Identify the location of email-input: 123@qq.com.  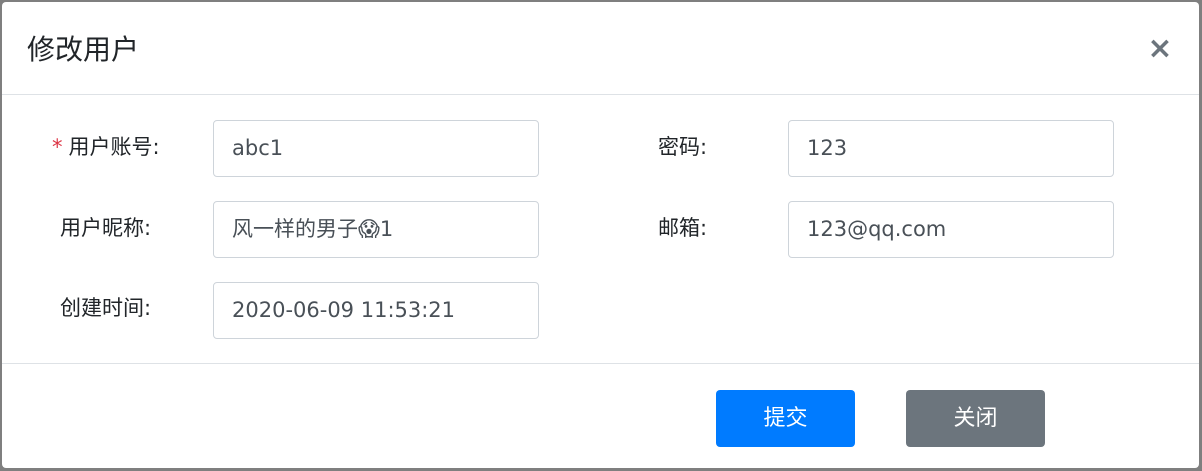
(951, 229).